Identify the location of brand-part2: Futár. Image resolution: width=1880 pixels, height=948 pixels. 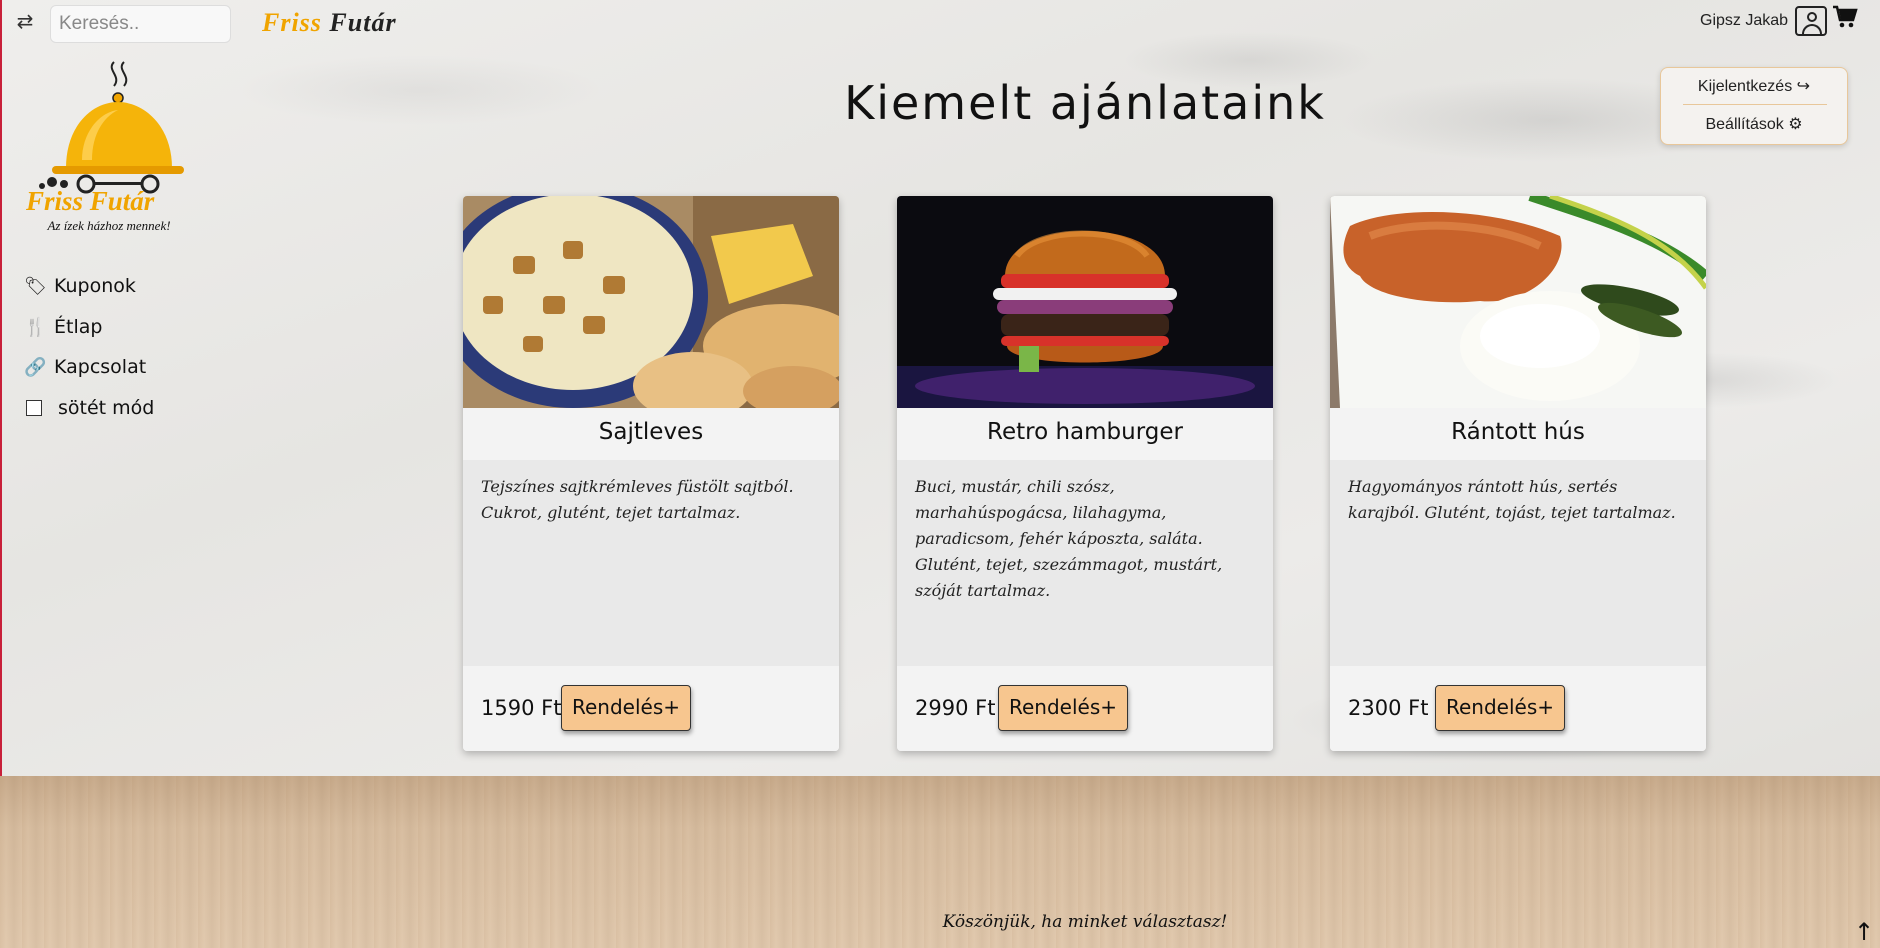
(363, 22).